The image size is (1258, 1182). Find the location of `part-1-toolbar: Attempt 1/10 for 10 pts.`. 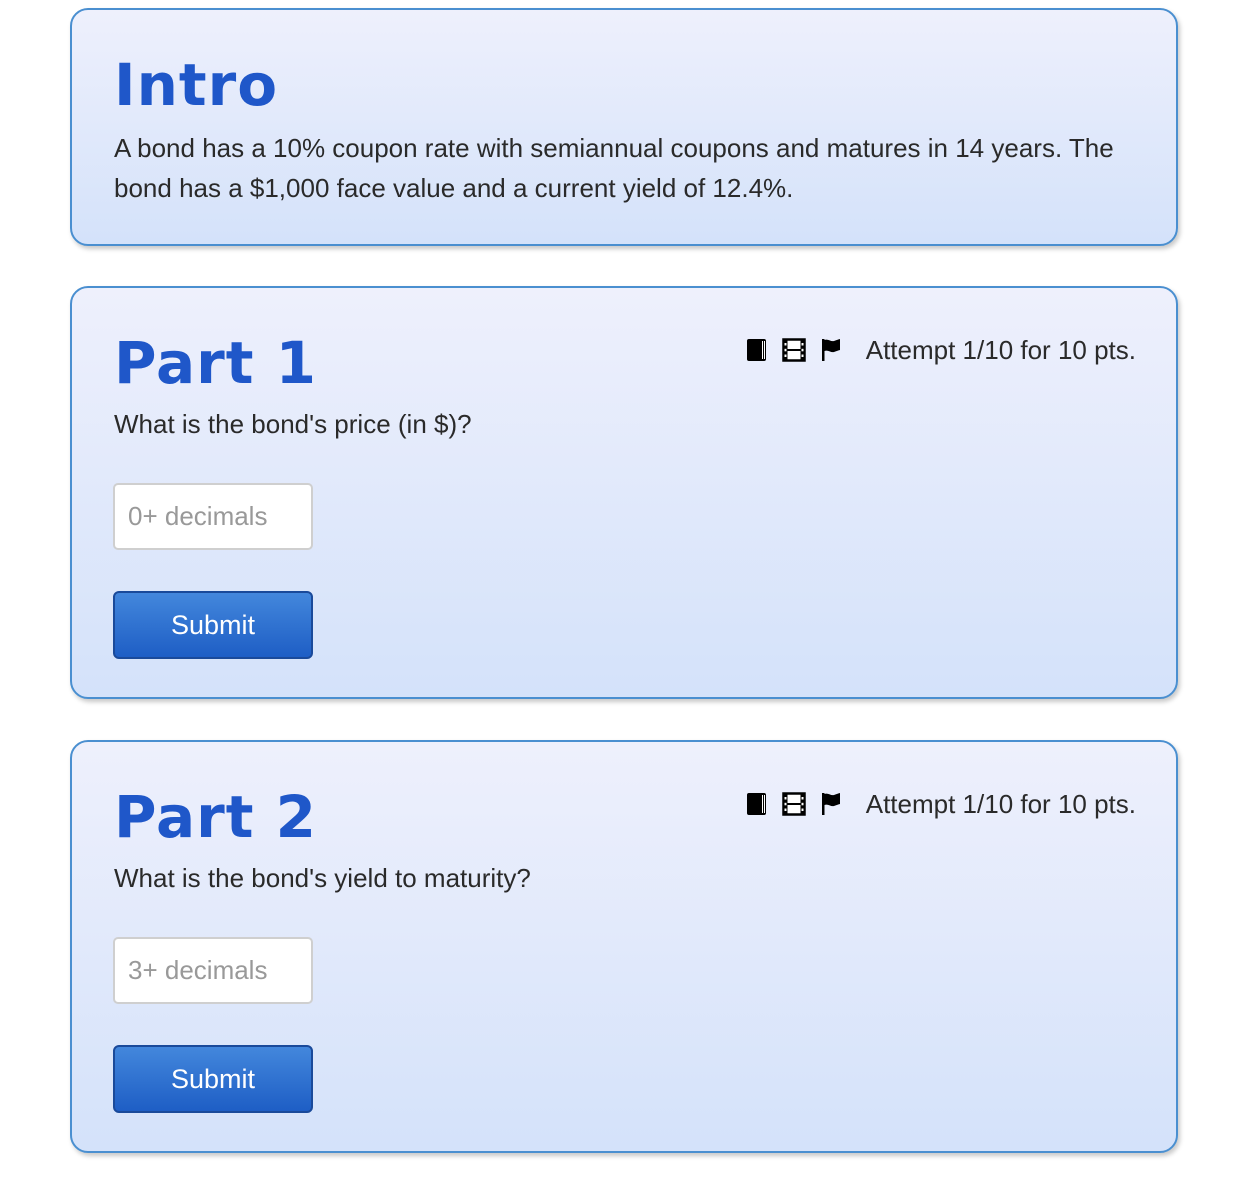

part-1-toolbar: Attempt 1/10 for 10 pts. is located at coordinates (941, 350).